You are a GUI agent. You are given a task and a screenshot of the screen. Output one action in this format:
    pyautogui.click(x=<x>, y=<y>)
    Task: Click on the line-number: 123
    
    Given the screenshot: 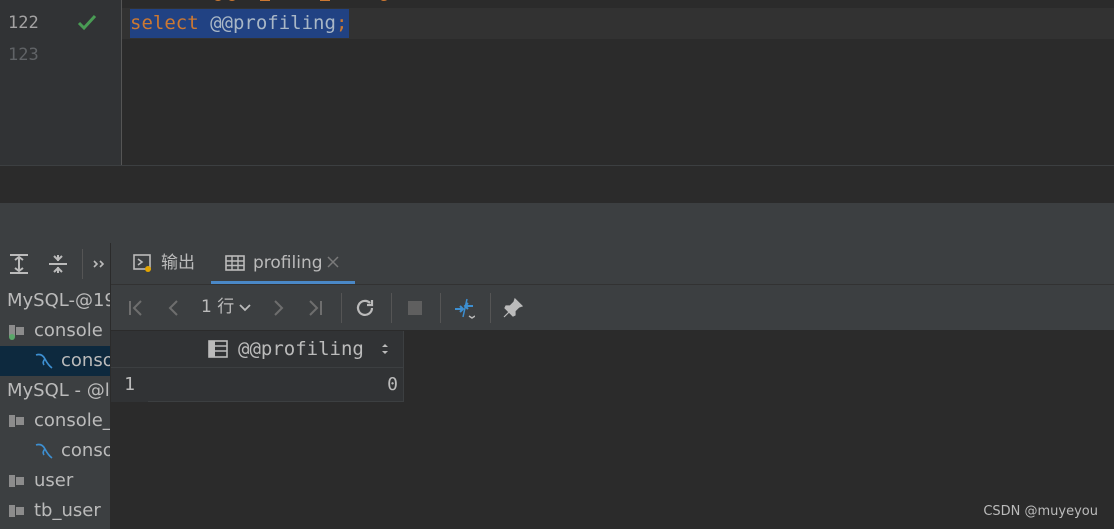 What is the action you would take?
    pyautogui.click(x=23, y=55)
    